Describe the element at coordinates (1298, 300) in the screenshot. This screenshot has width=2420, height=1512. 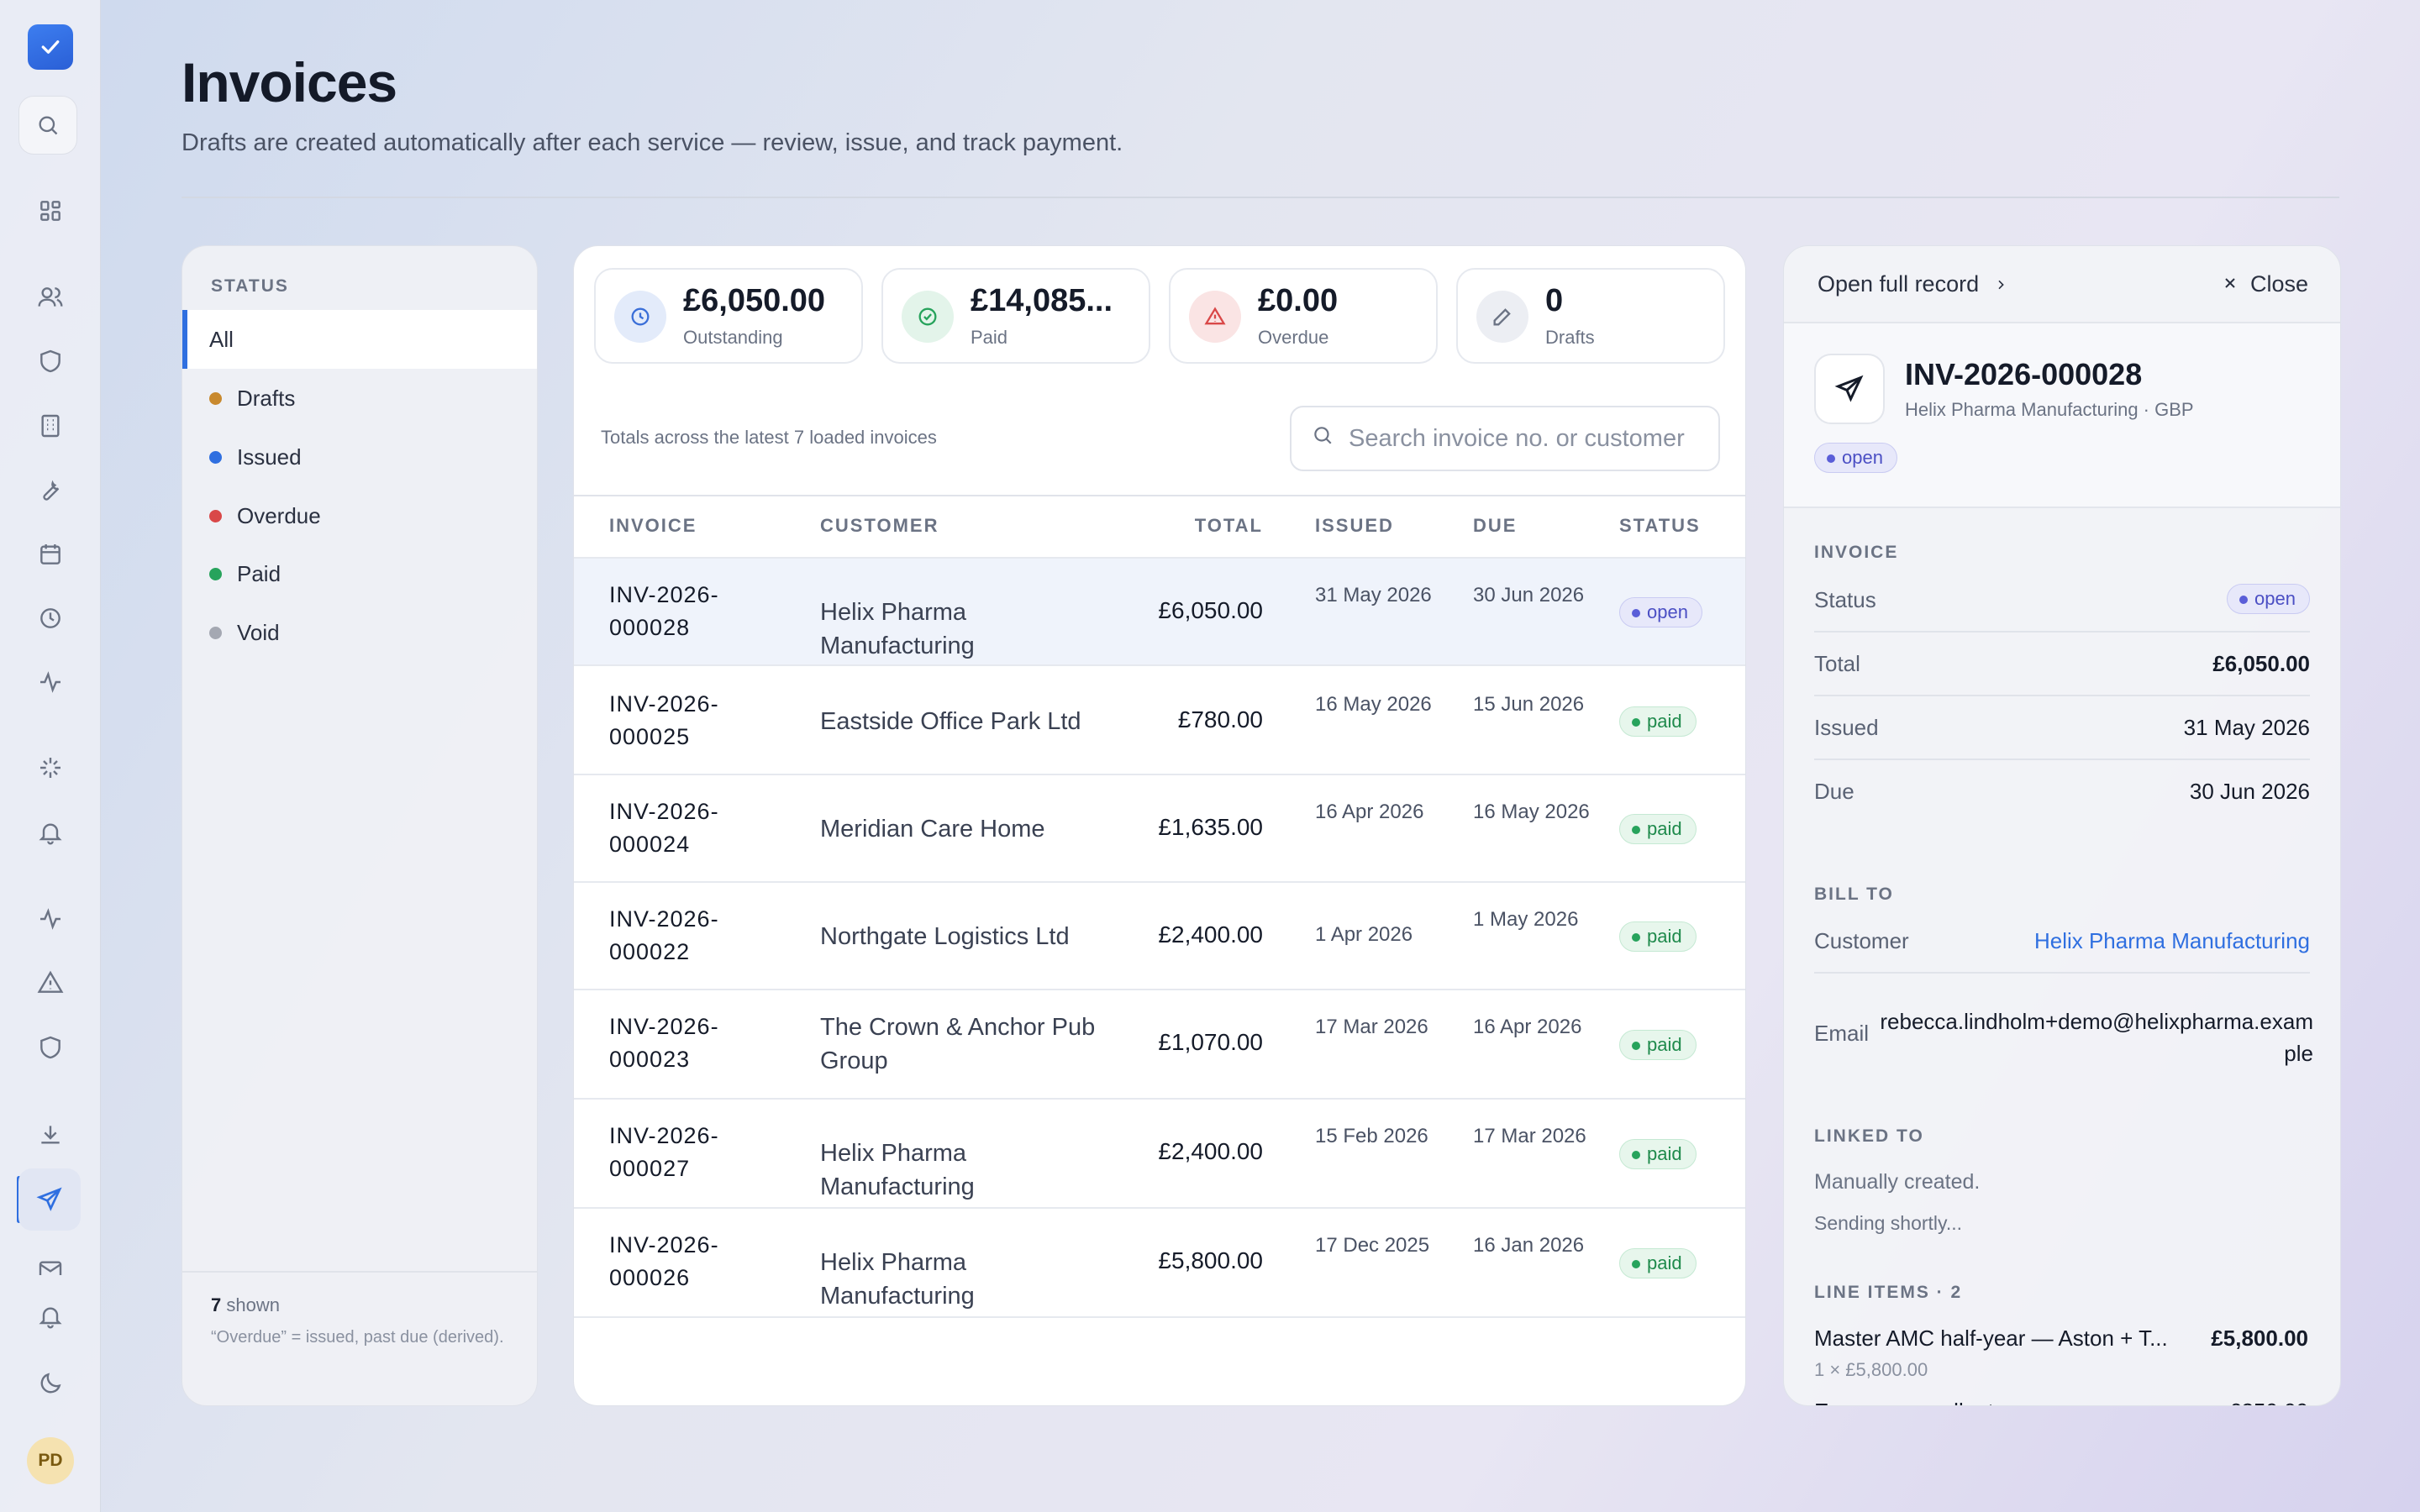
I see `stat-value: £0.00` at that location.